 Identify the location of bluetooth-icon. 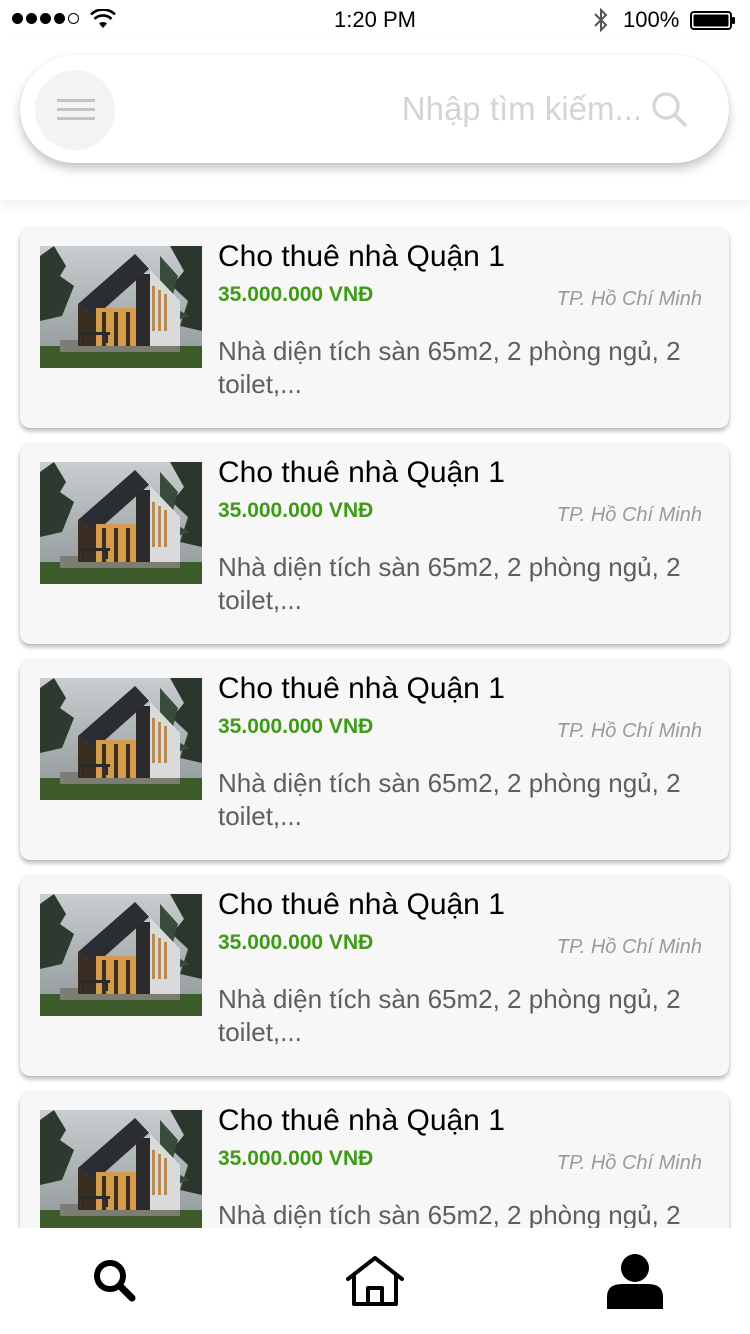
(601, 20).